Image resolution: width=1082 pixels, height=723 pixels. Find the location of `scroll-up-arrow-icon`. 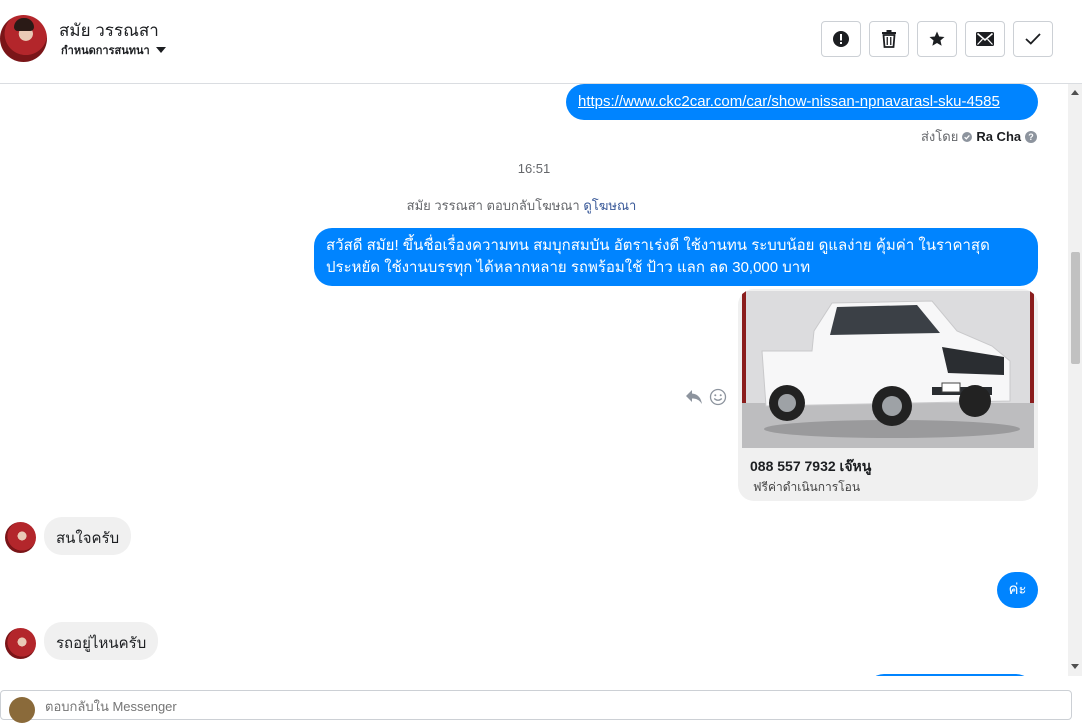

scroll-up-arrow-icon is located at coordinates (1075, 92).